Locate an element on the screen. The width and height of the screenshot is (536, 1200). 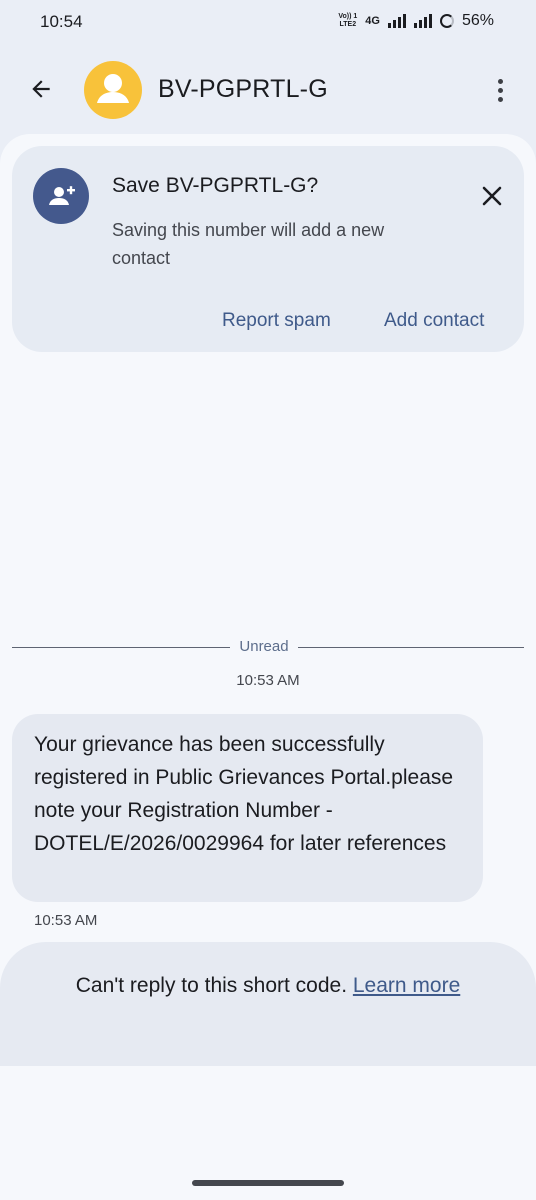
learn-more-link: Learn more is located at coordinates (406, 985).